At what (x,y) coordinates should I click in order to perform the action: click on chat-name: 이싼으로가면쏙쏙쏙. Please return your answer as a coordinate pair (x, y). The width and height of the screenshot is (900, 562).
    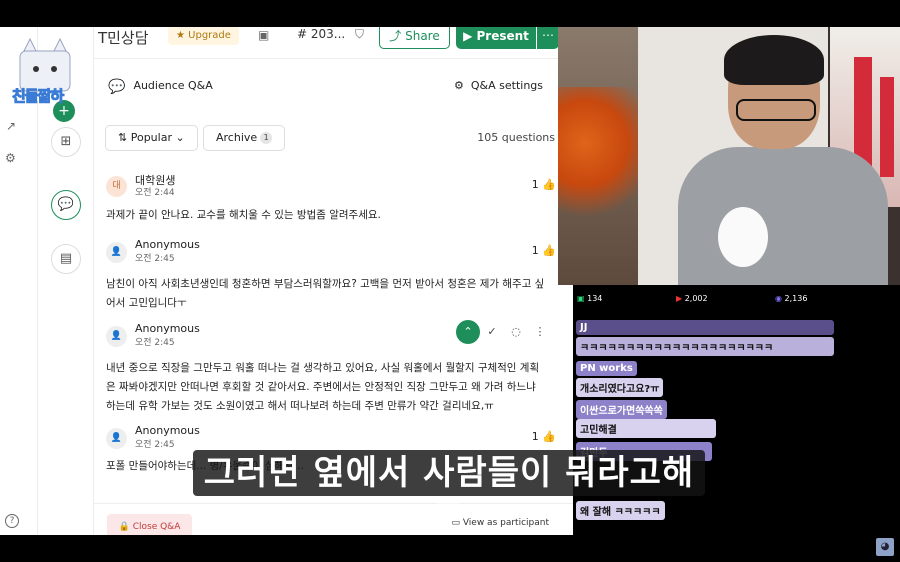
    Looking at the image, I should click on (621, 409).